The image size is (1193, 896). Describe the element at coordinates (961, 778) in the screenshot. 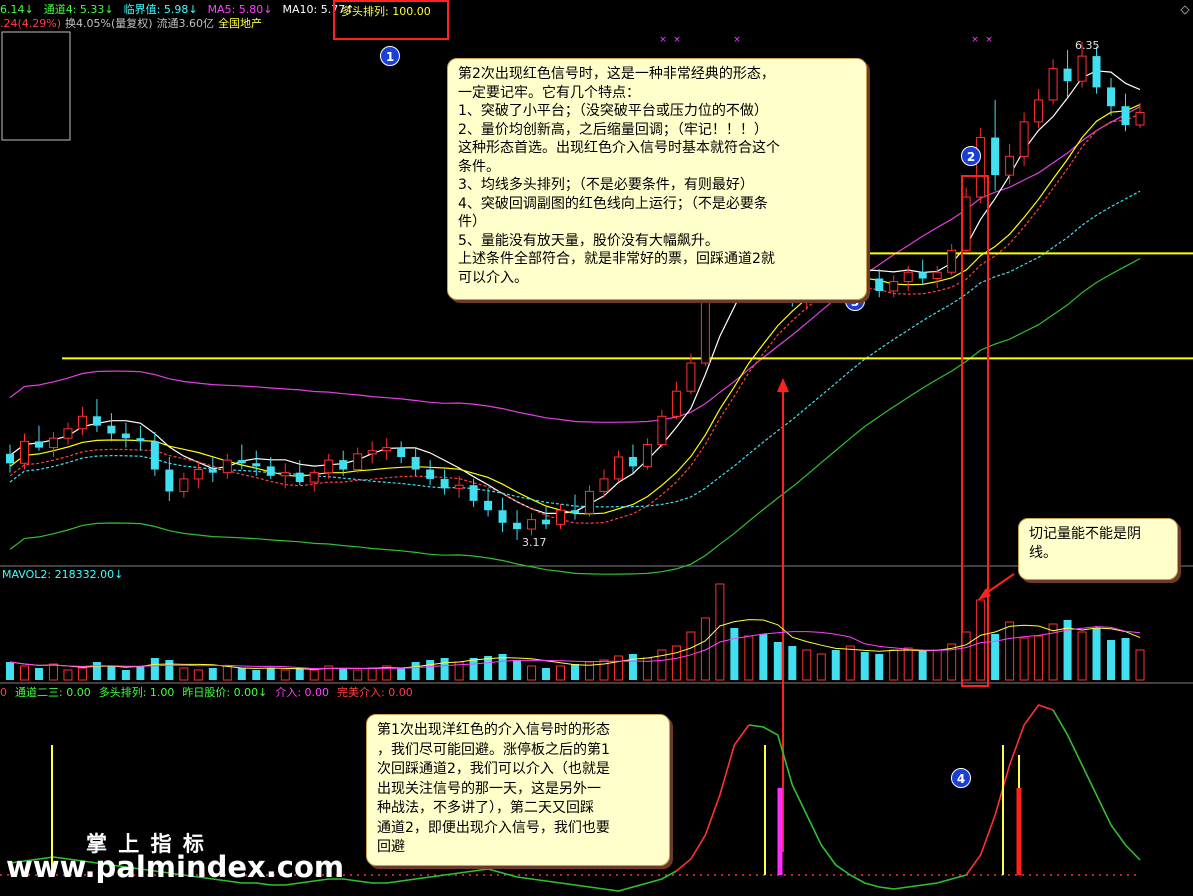

I see `badge-4: 4` at that location.